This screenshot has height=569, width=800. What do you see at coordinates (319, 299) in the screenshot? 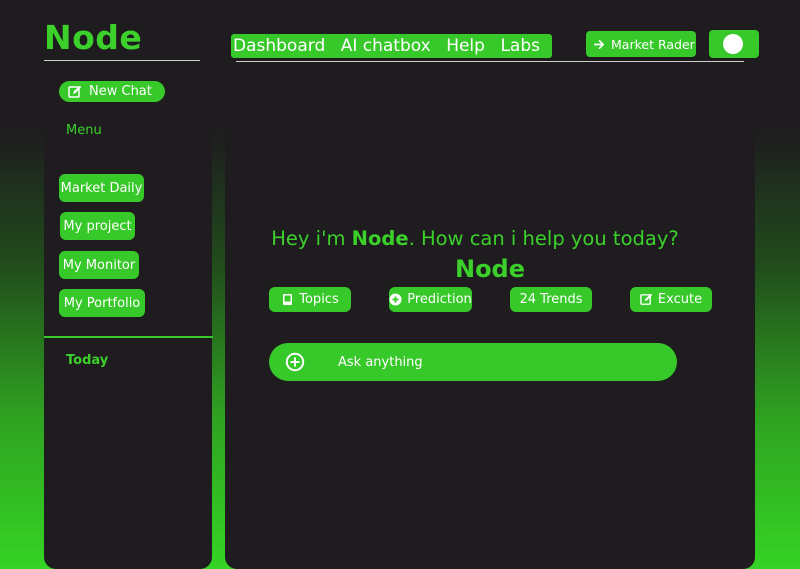
I see `chip-topics-label: Topics` at bounding box center [319, 299].